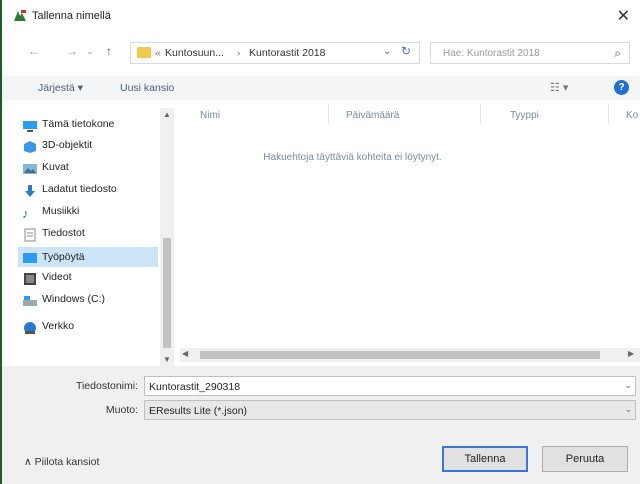 The image size is (640, 484). Describe the element at coordinates (90, 51) in the screenshot. I see `recent-chevron-icon: ⌄` at that location.